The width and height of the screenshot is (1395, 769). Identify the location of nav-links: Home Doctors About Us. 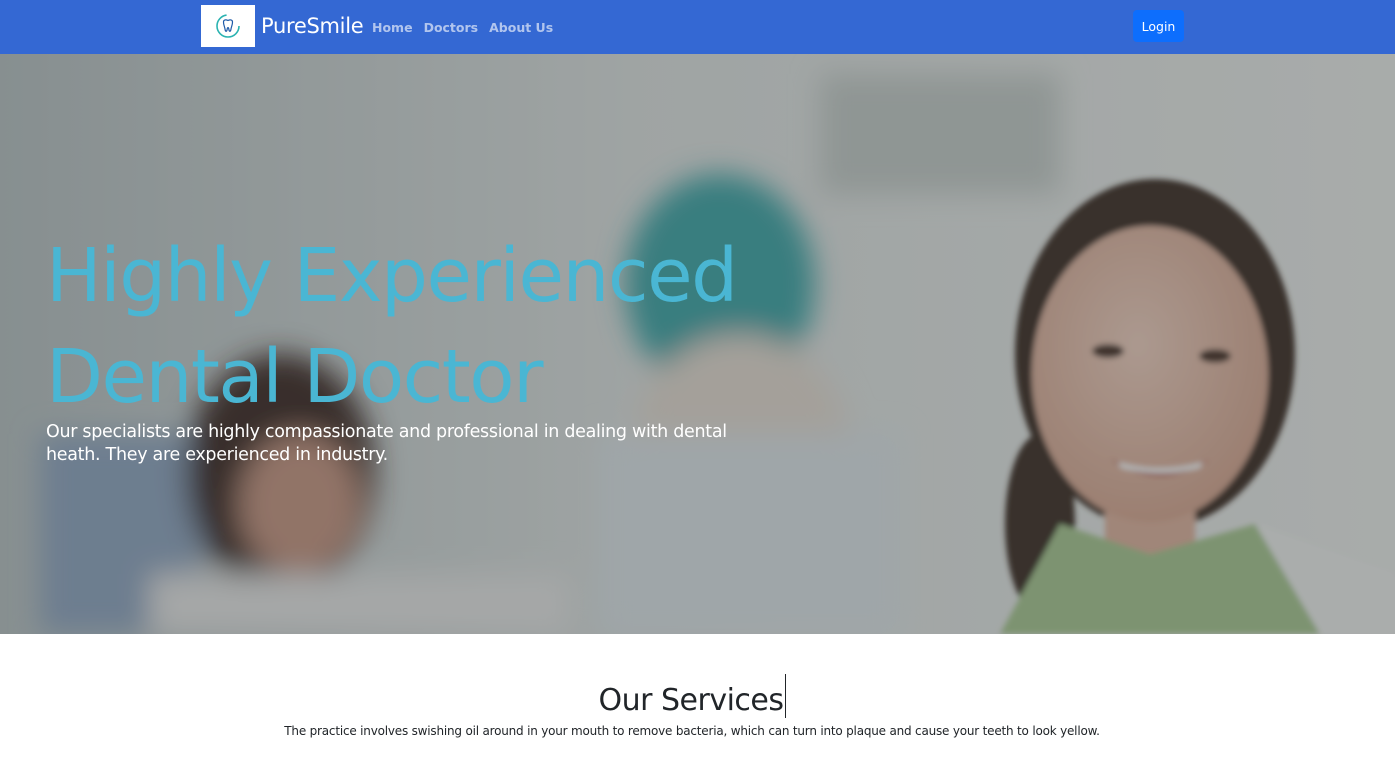
(468, 27).